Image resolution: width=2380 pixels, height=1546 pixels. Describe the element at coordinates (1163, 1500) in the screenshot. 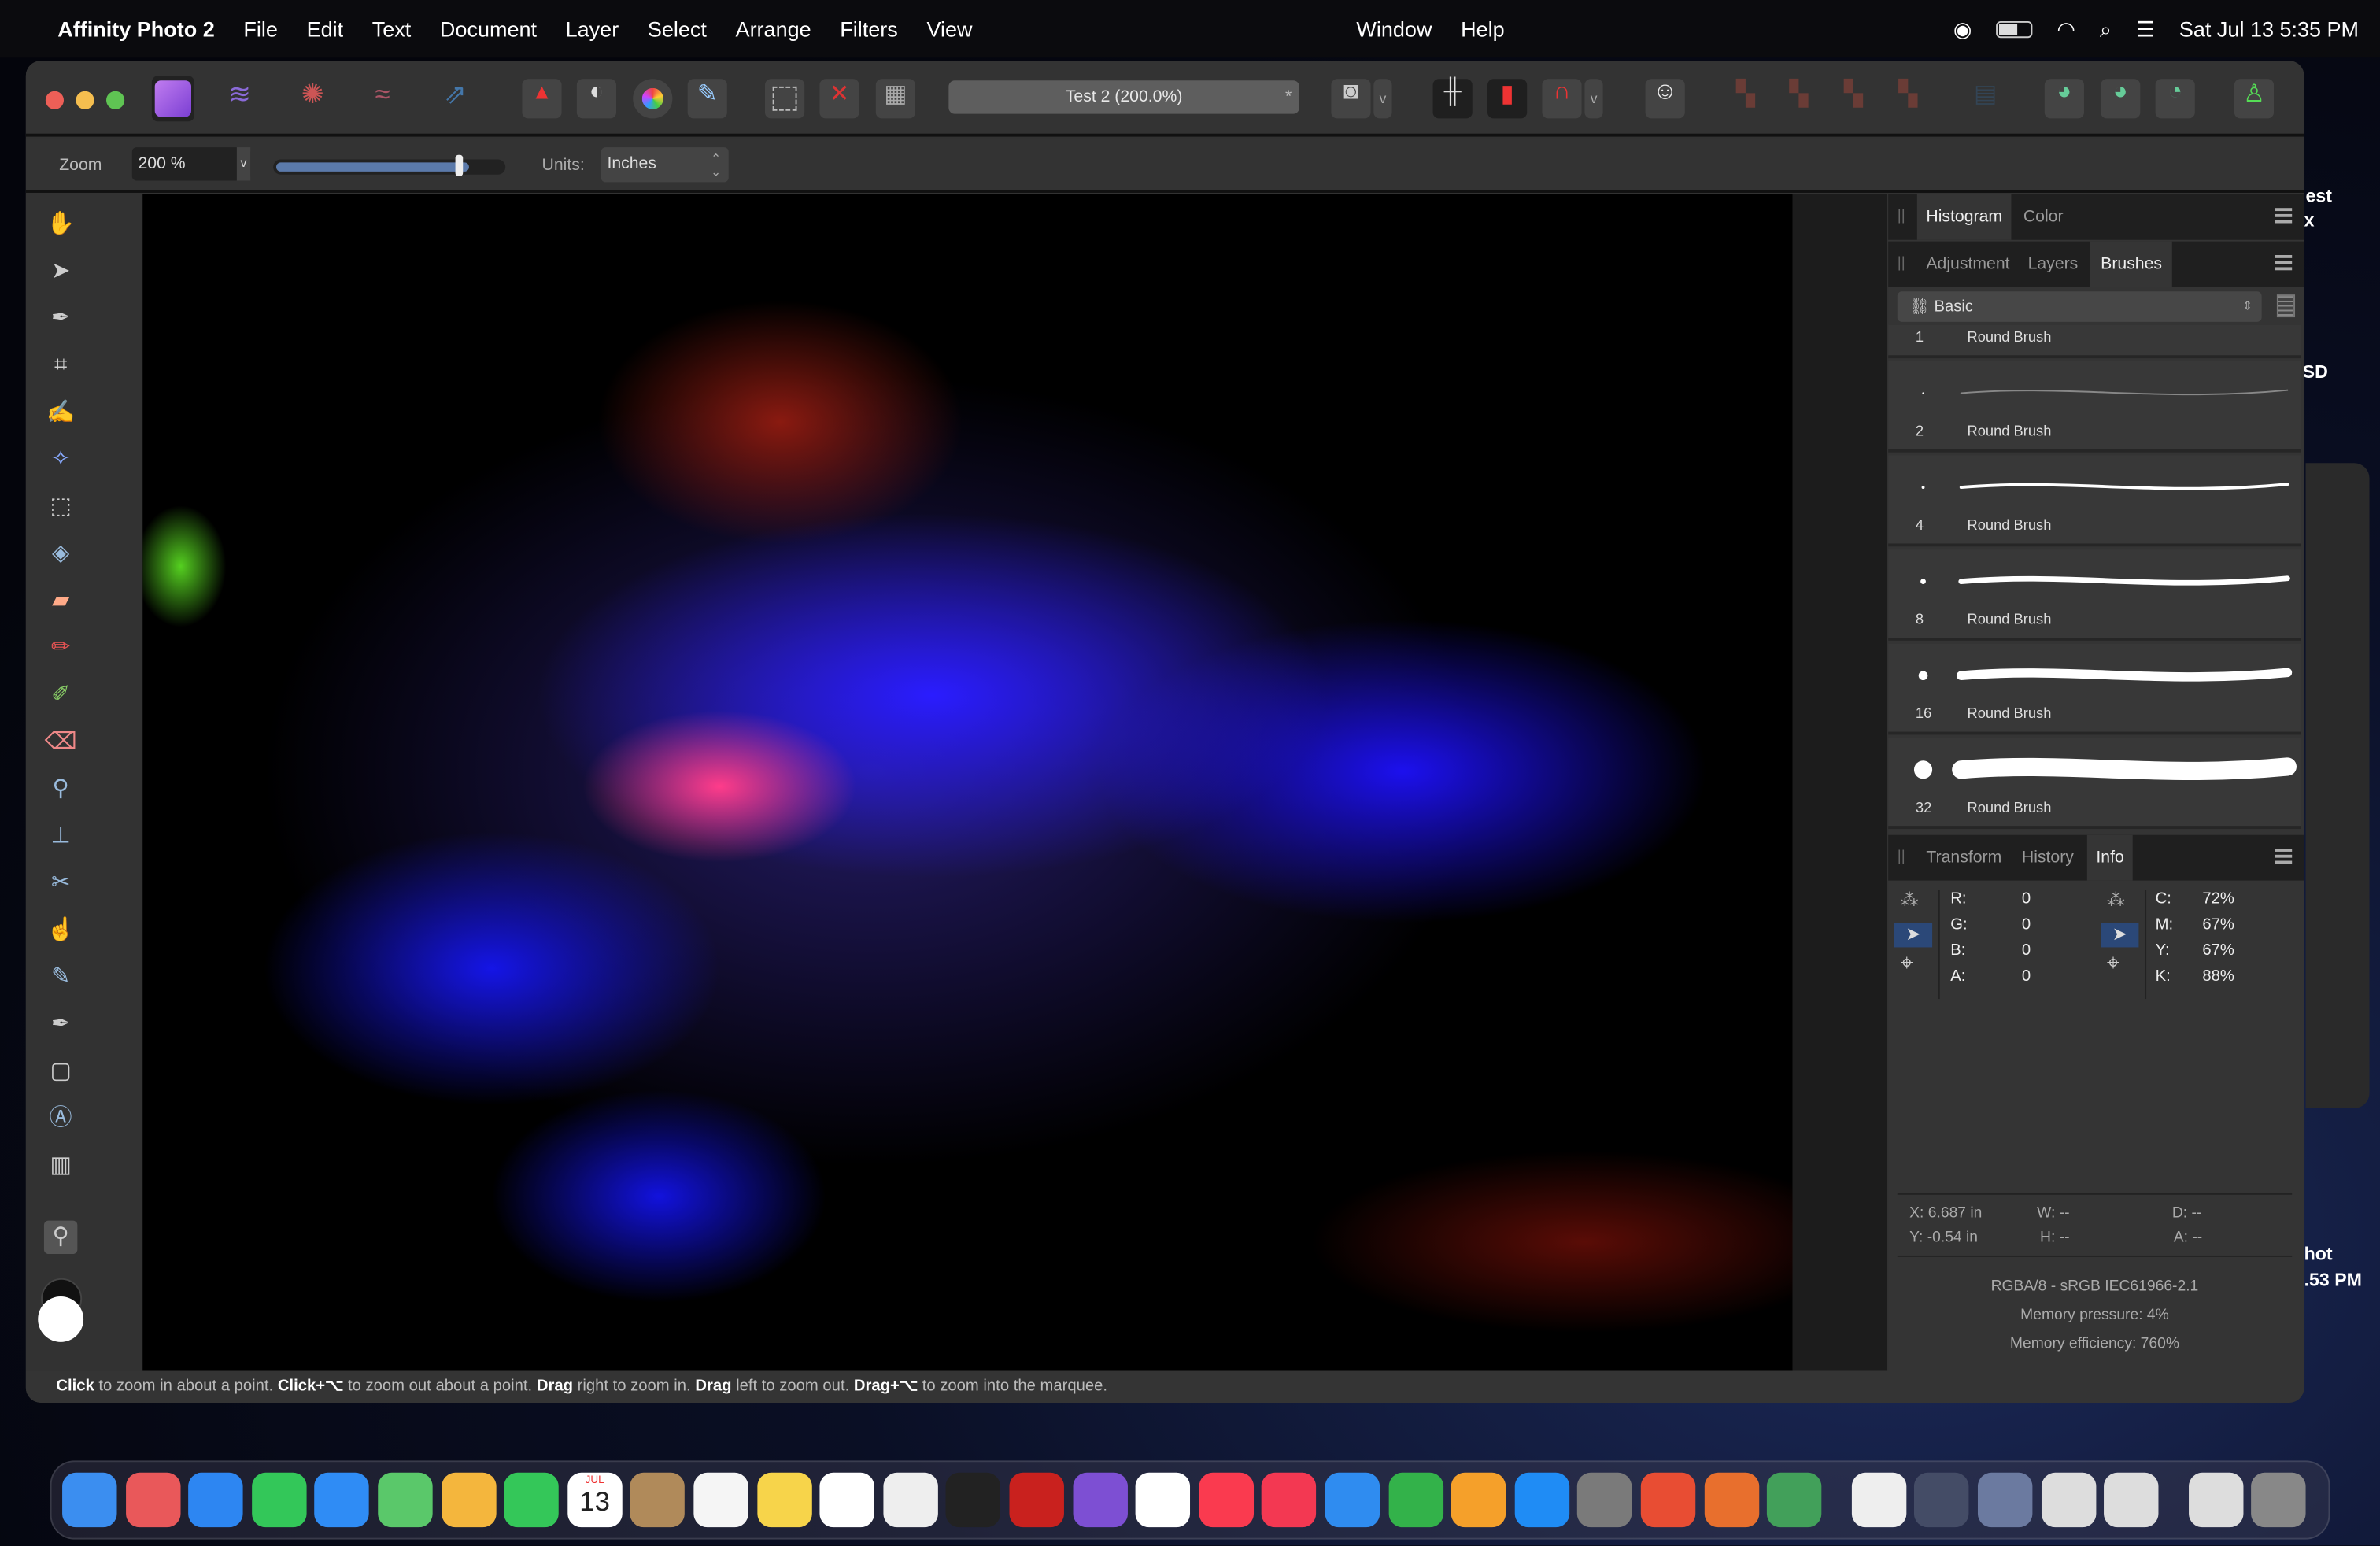

I see `dock-chrome` at that location.